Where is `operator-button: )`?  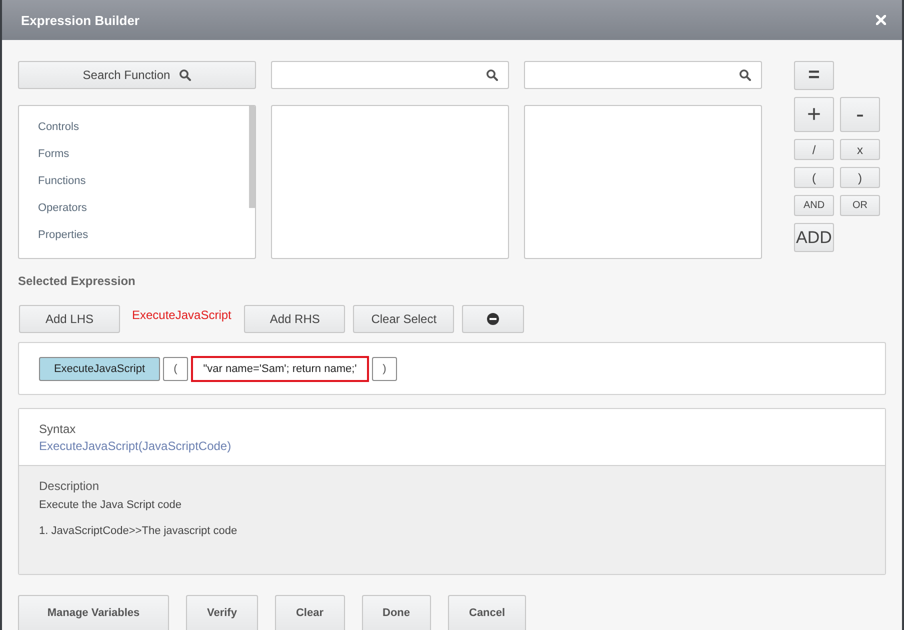 operator-button: ) is located at coordinates (860, 177).